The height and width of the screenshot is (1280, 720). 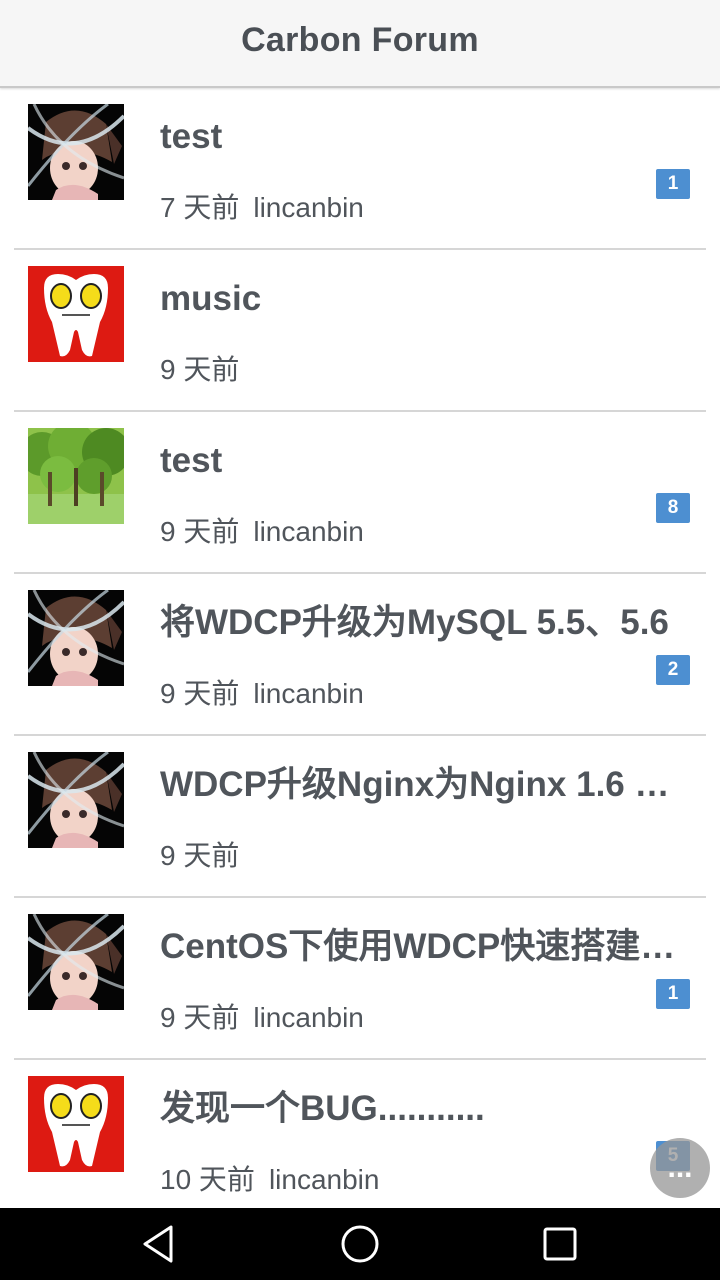 What do you see at coordinates (360, 493) in the screenshot?
I see `topic-row: test 9 天前 lincanbin 8` at bounding box center [360, 493].